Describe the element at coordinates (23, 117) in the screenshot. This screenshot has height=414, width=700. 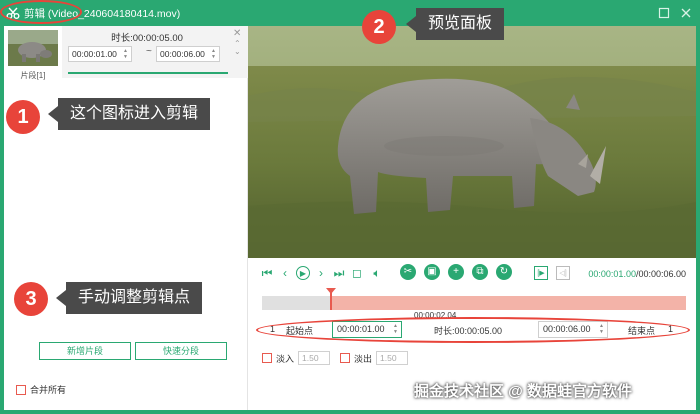
I see `annotation-badge-1: 1` at that location.